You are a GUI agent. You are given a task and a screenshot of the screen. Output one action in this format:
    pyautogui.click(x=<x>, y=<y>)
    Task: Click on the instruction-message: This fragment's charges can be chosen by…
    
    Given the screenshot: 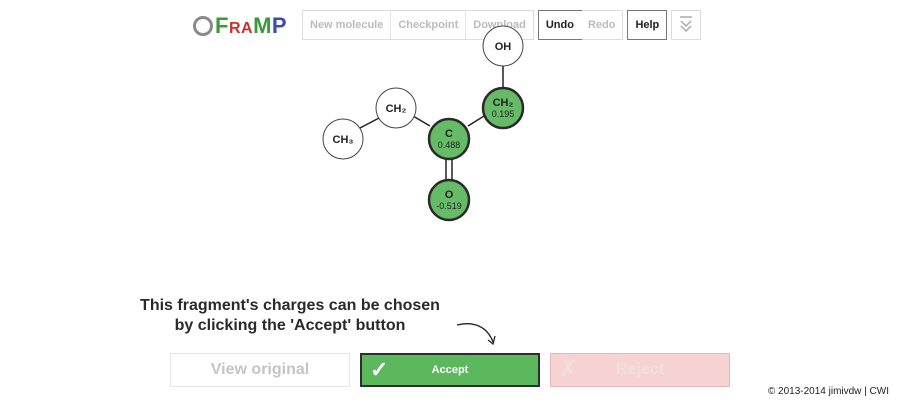 What is the action you would take?
    pyautogui.click(x=290, y=316)
    